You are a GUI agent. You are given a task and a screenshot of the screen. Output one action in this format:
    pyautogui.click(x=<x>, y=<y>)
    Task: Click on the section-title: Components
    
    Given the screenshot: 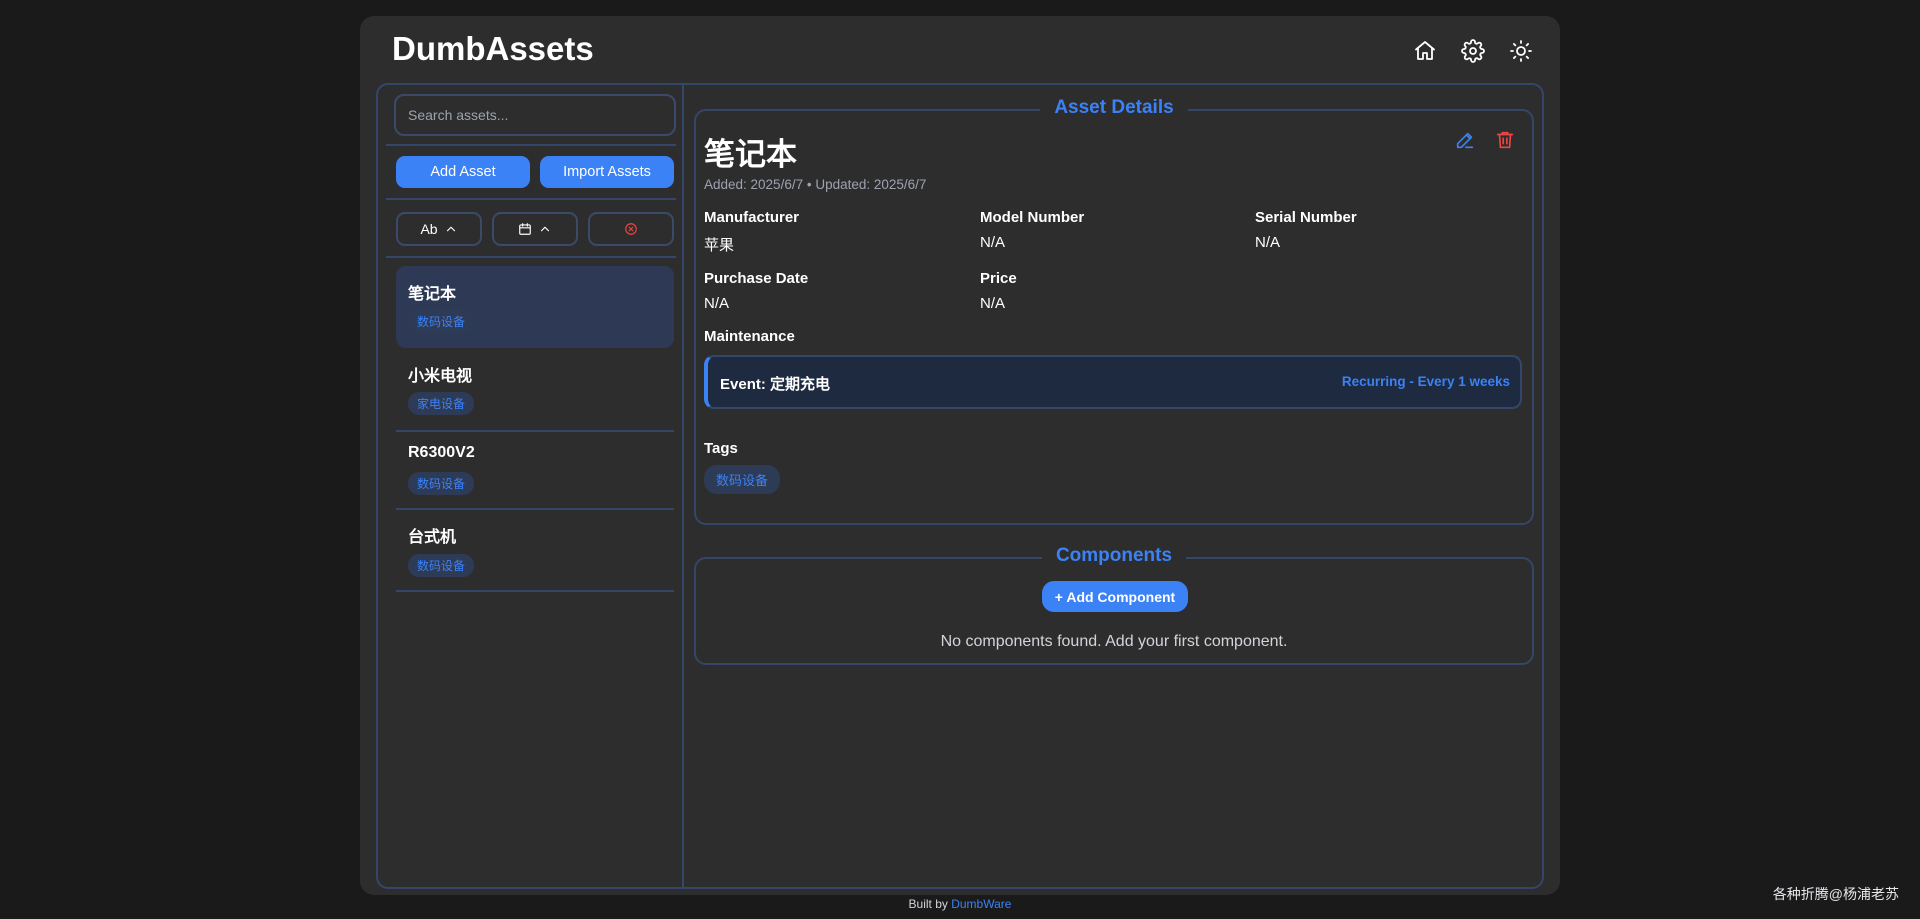 What is the action you would take?
    pyautogui.click(x=1114, y=555)
    